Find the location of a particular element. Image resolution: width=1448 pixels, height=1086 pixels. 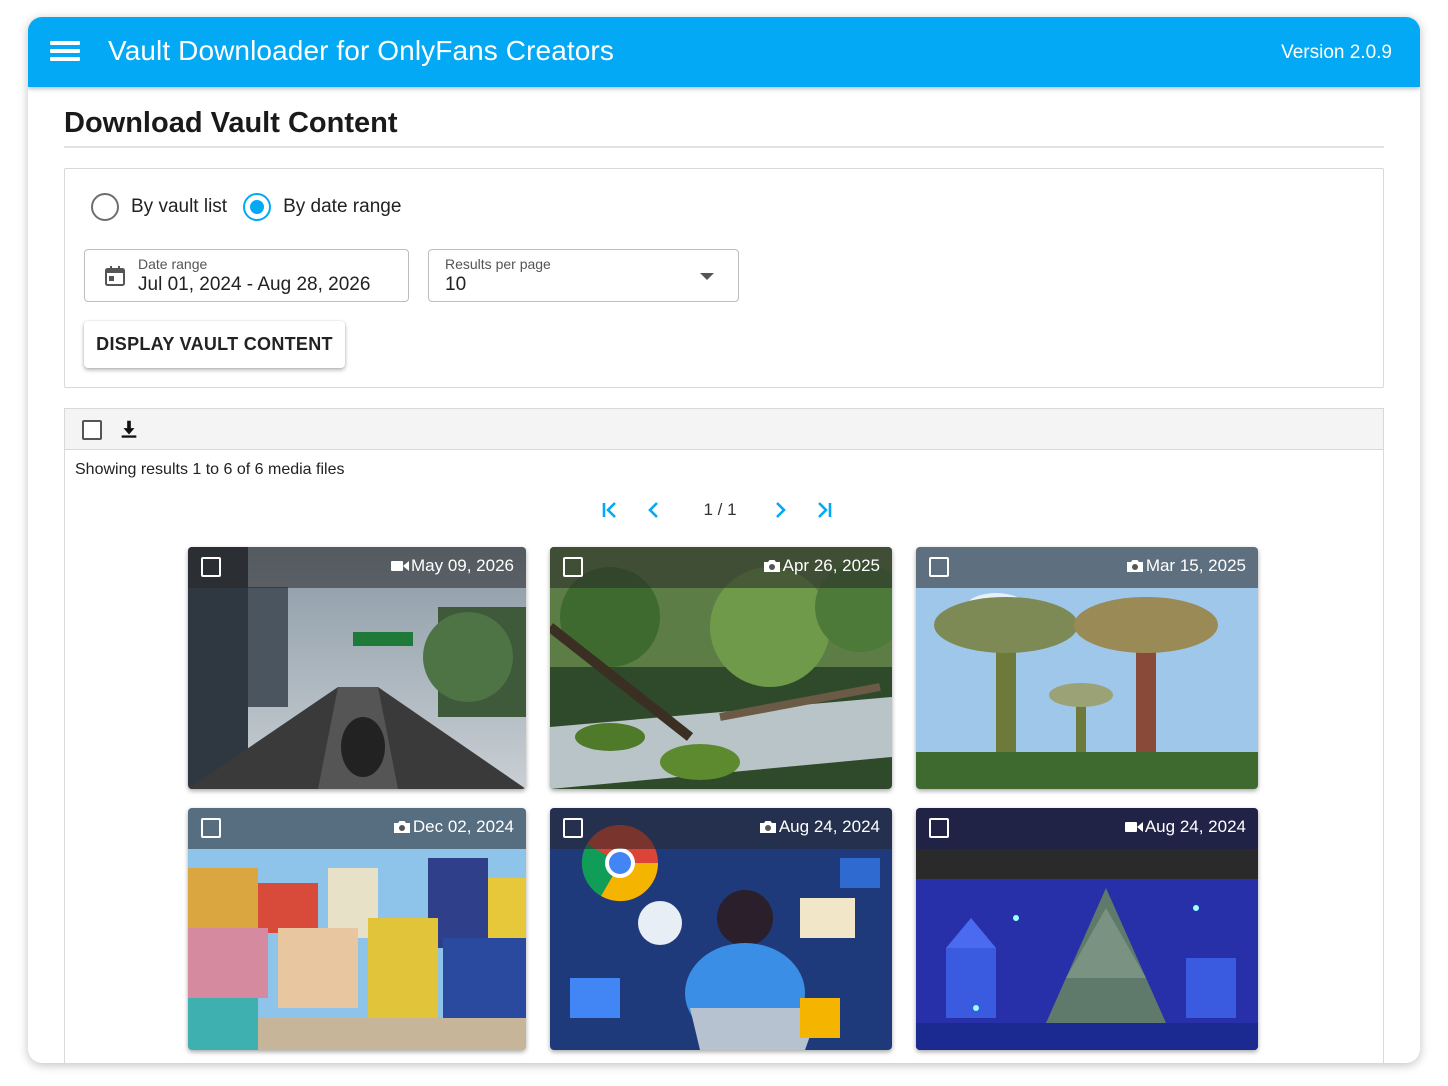

date-range-value: Jul 01, 2024 - Aug 28, 2026 is located at coordinates (254, 284).